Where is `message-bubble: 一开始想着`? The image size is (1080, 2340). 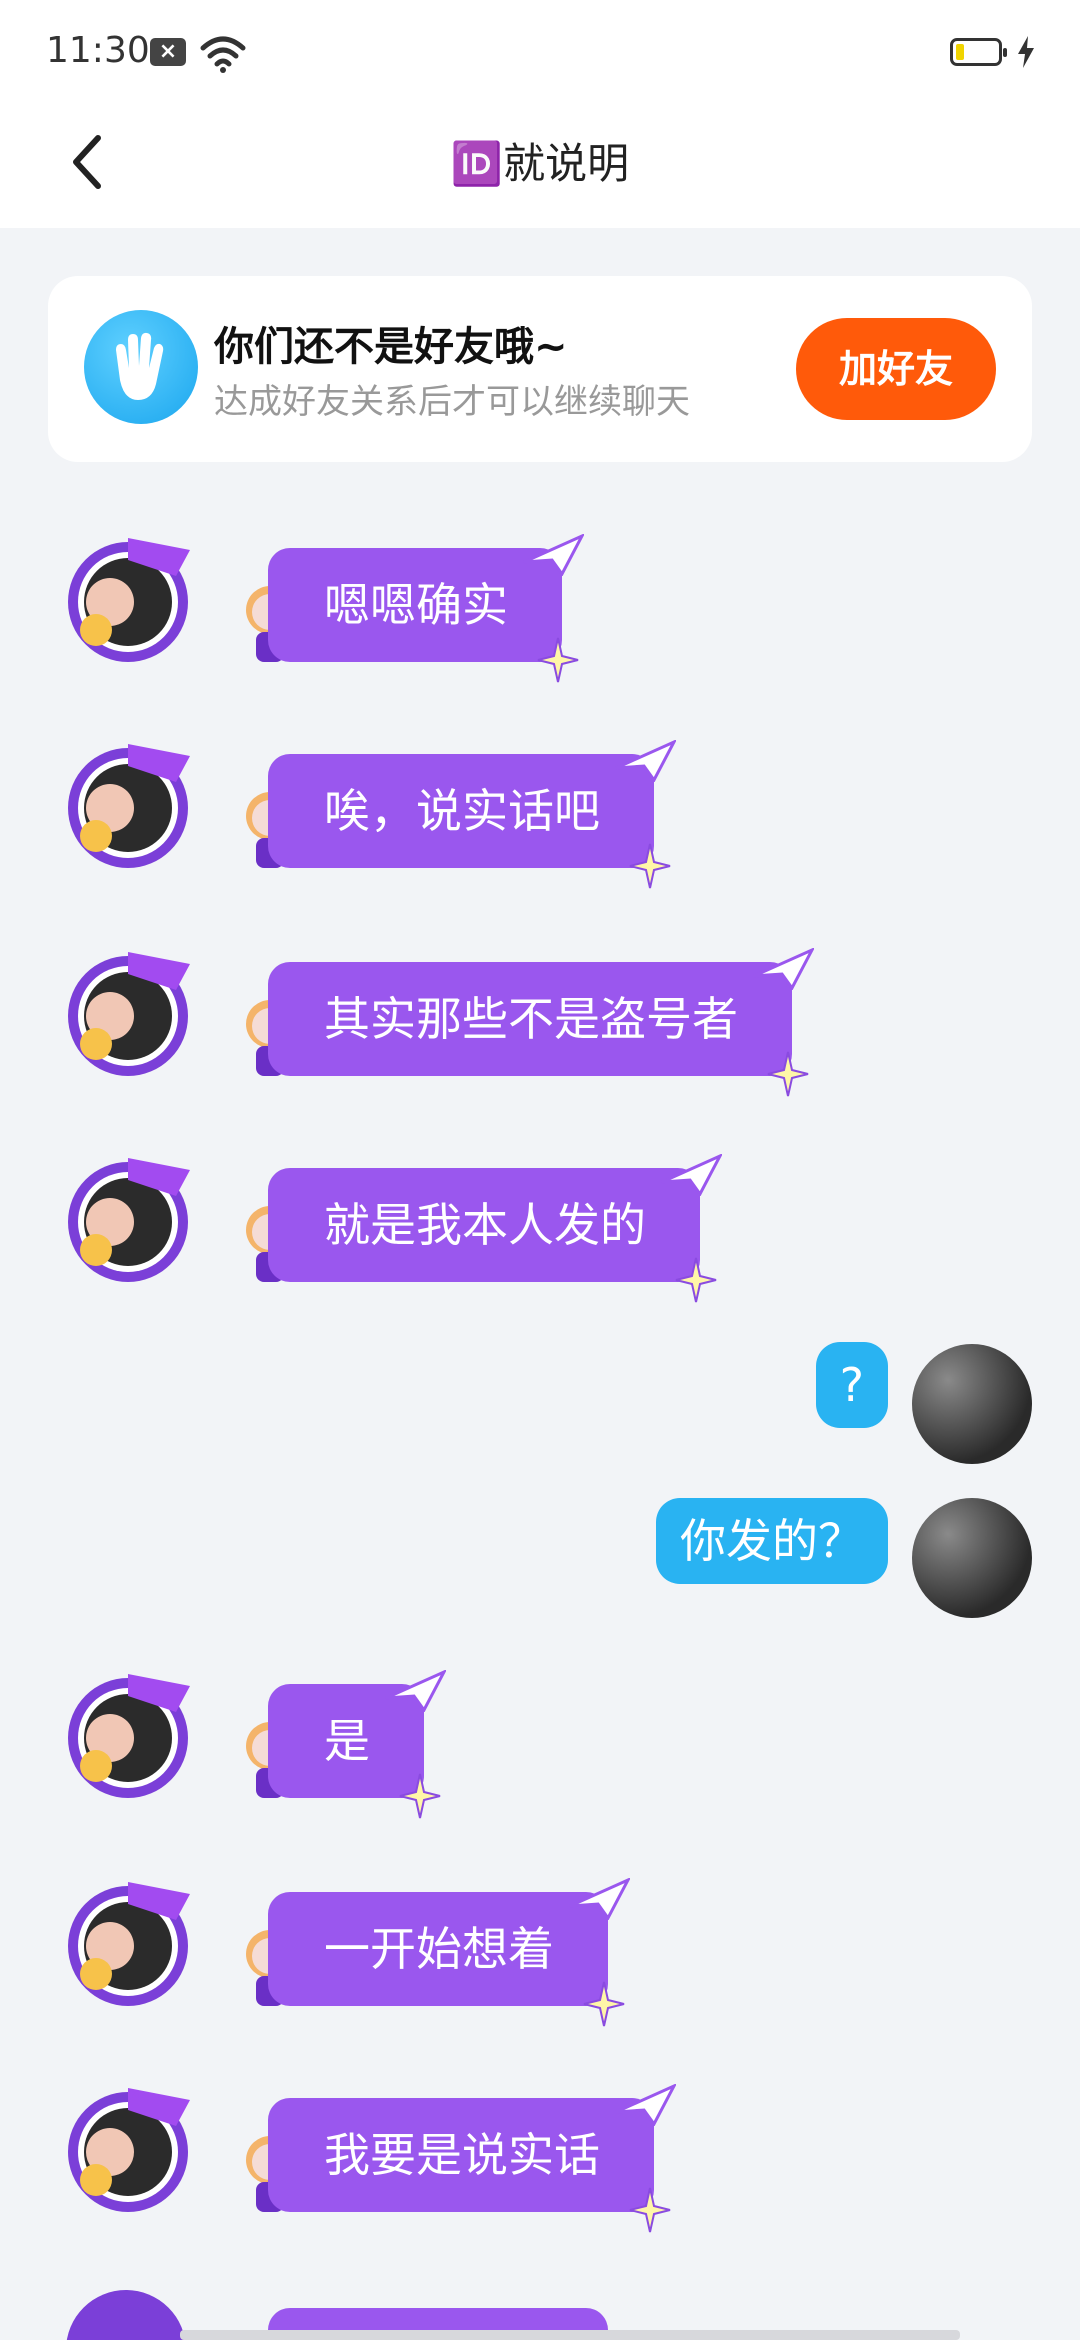 message-bubble: 一开始想着 is located at coordinates (449, 1952).